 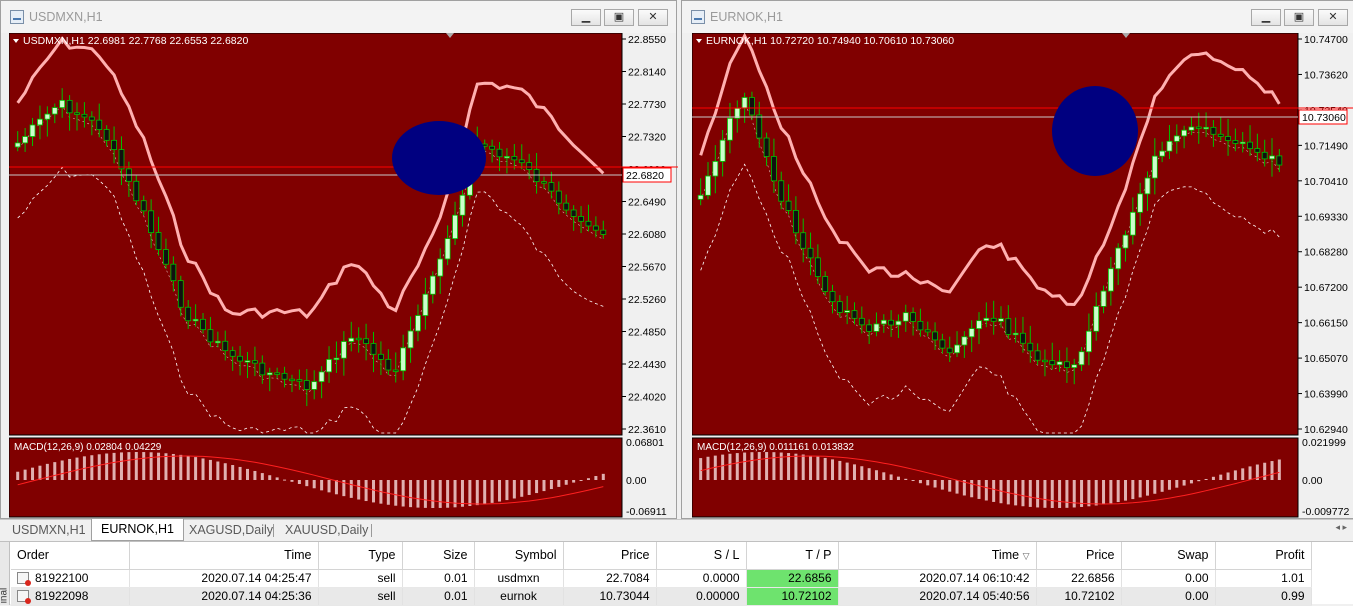 What do you see at coordinates (610, 556) in the screenshot?
I see `col-open-price: Price` at bounding box center [610, 556].